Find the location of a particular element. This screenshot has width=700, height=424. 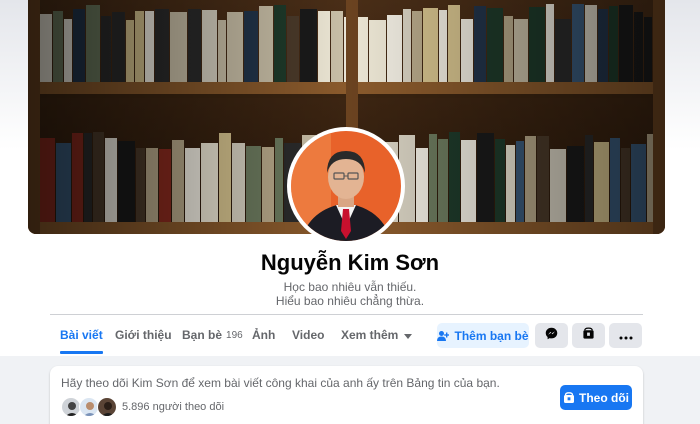

add-friend-button: Thêm bạn bè is located at coordinates (483, 335).